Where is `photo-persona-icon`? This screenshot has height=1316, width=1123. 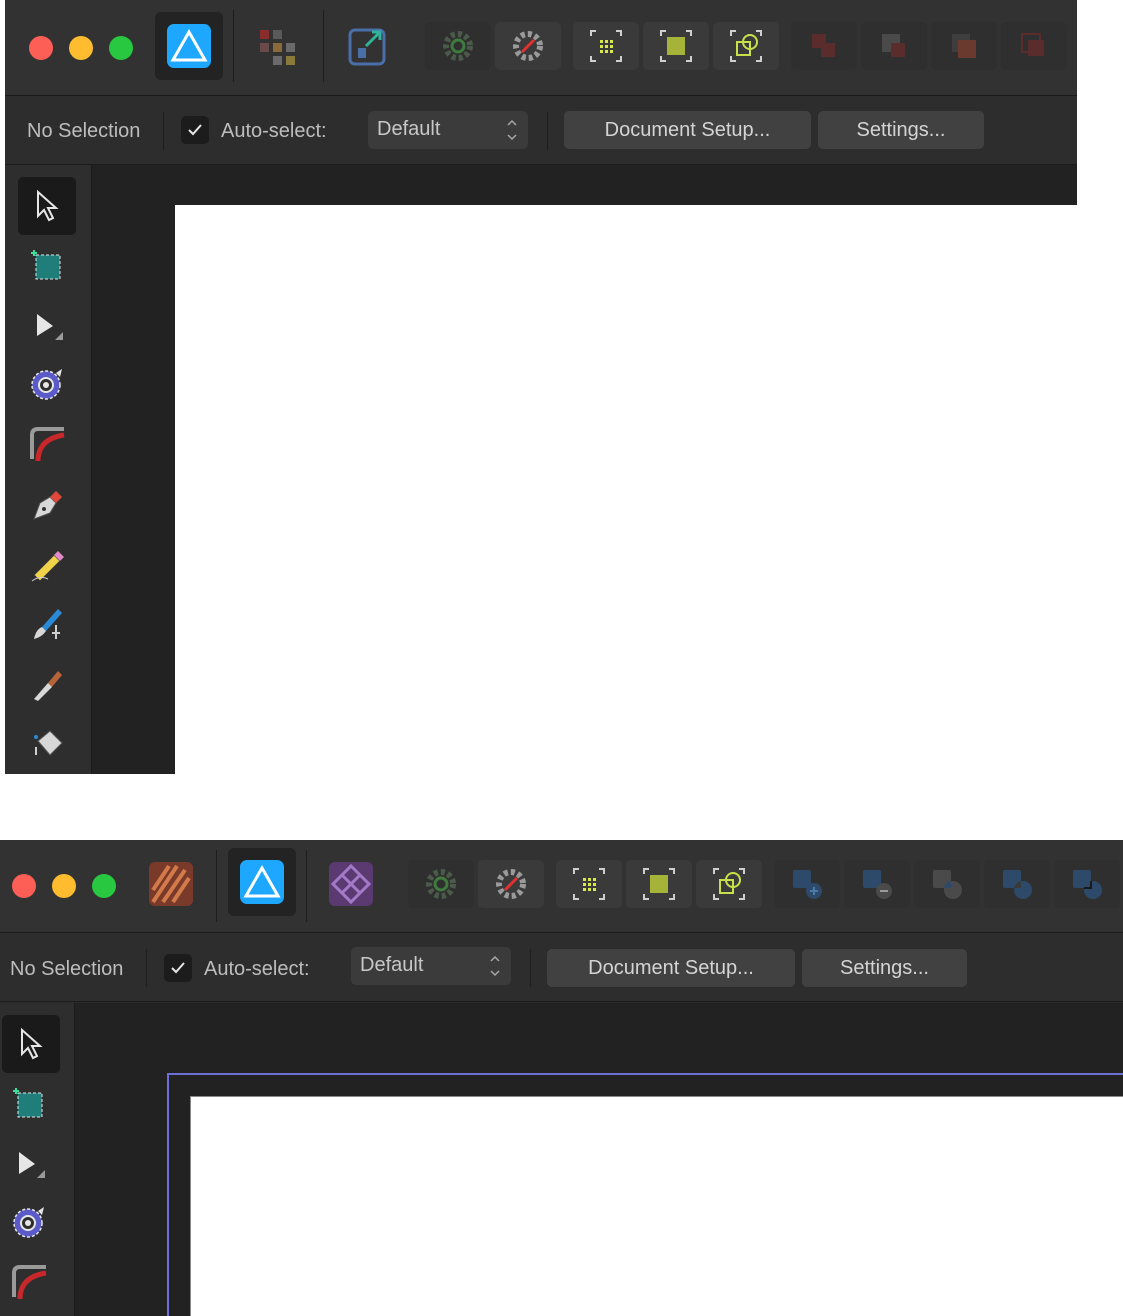
photo-persona-icon is located at coordinates (351, 884).